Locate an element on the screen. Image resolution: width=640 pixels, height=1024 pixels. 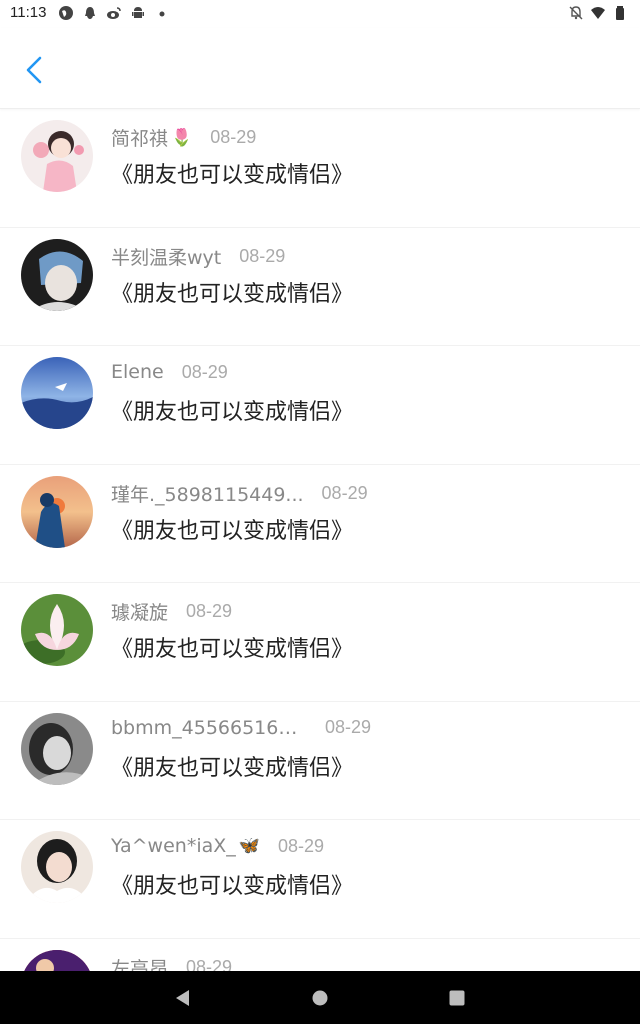
user-name: 左高昂 is located at coordinates (139, 963).